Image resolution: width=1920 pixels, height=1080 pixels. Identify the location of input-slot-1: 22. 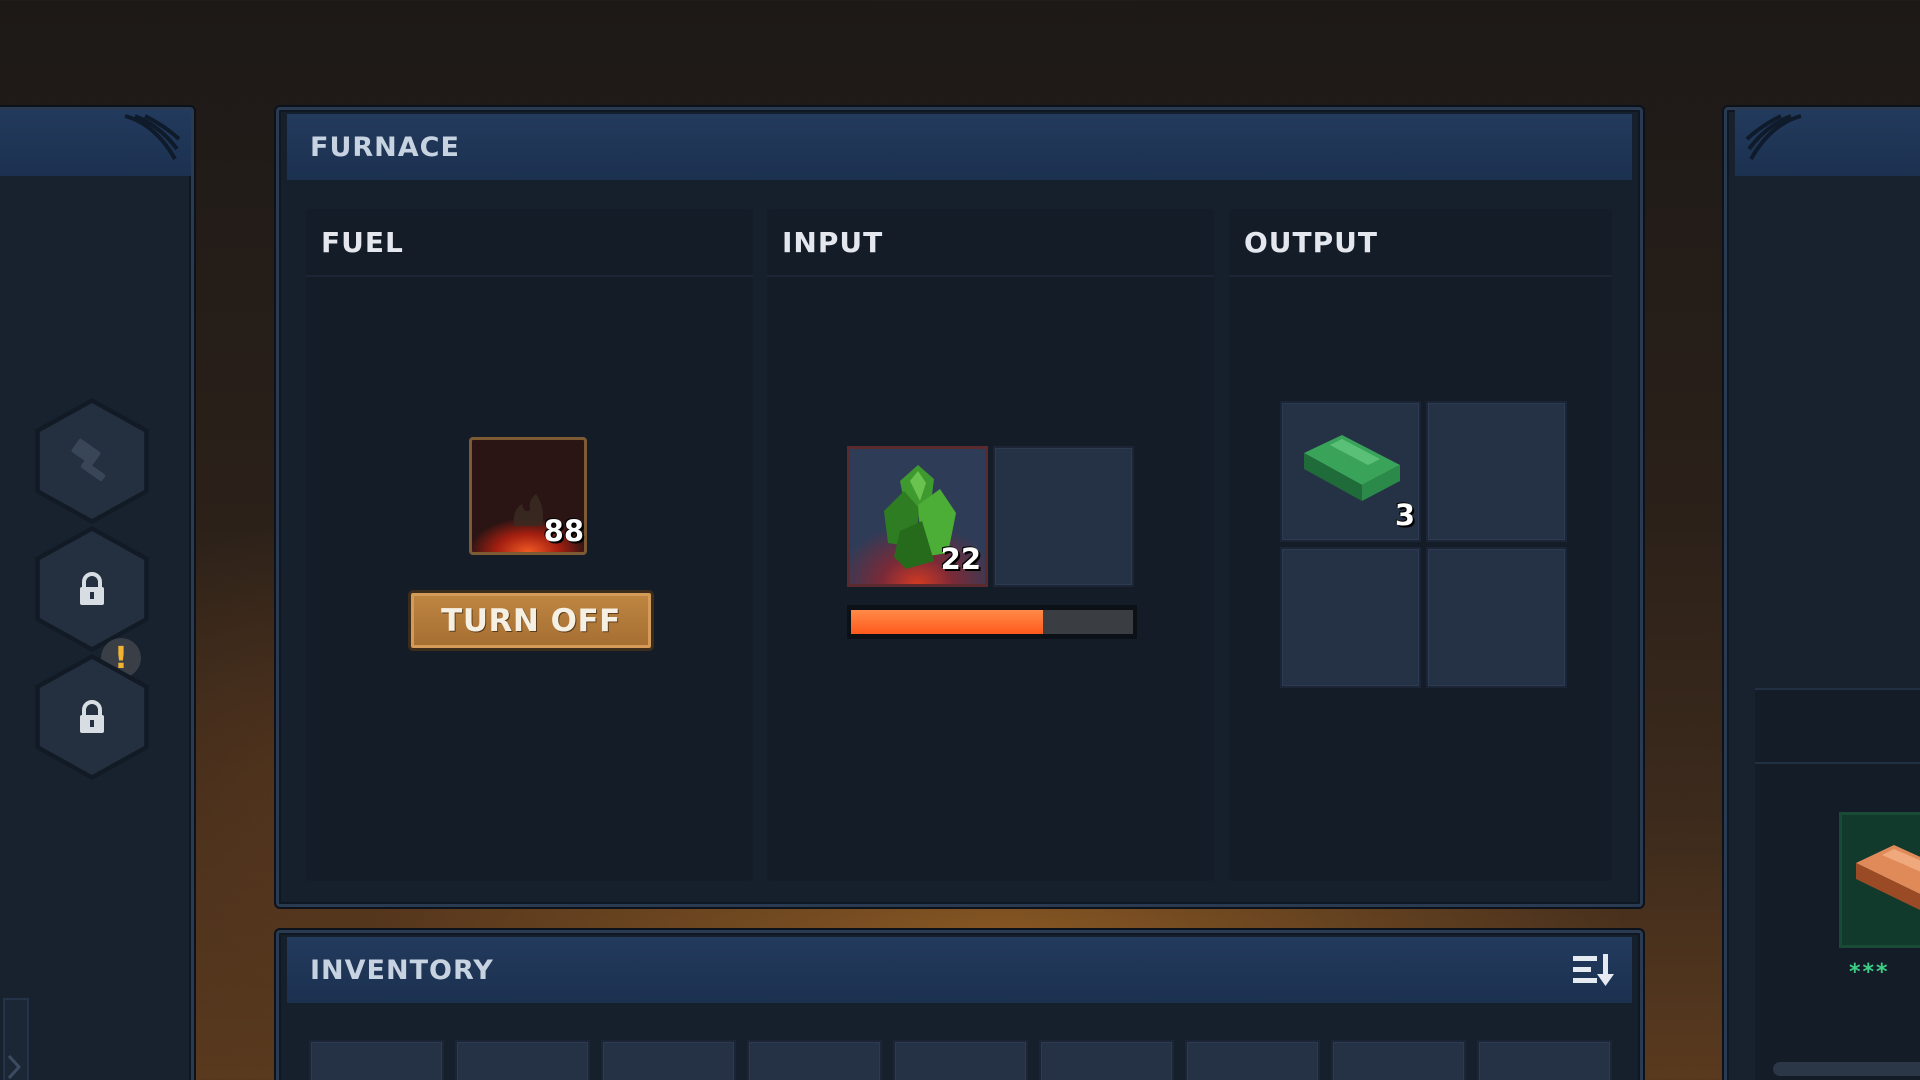
(917, 516).